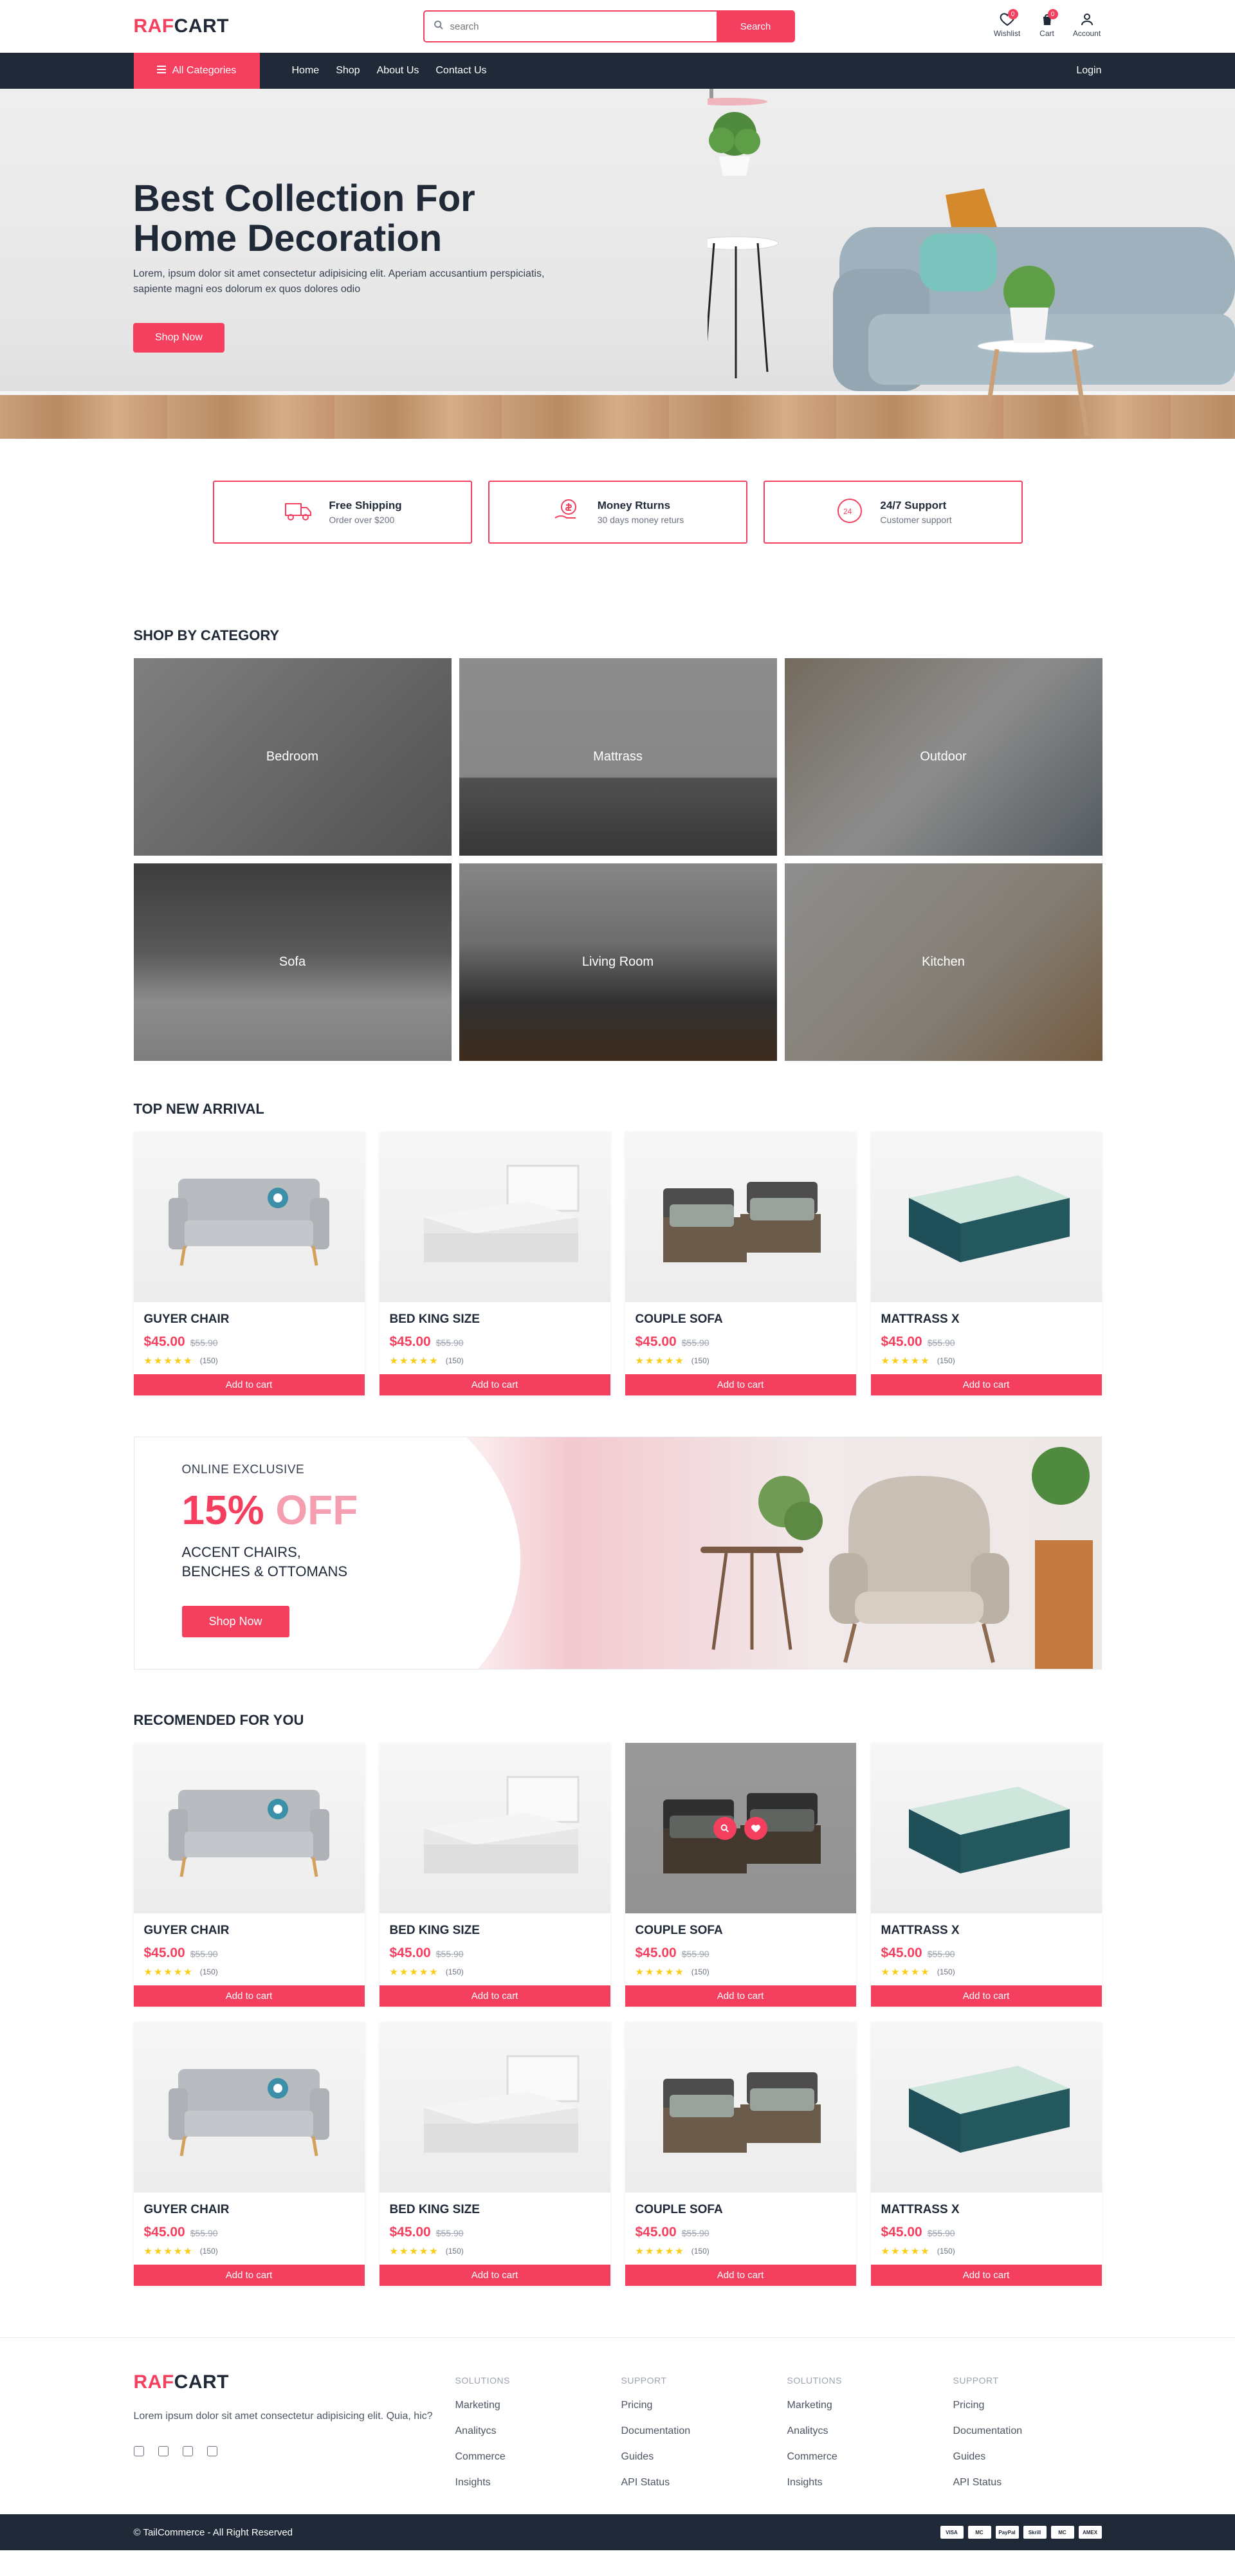 This screenshot has height=2576, width=1235. I want to click on search-button: Search, so click(755, 26).